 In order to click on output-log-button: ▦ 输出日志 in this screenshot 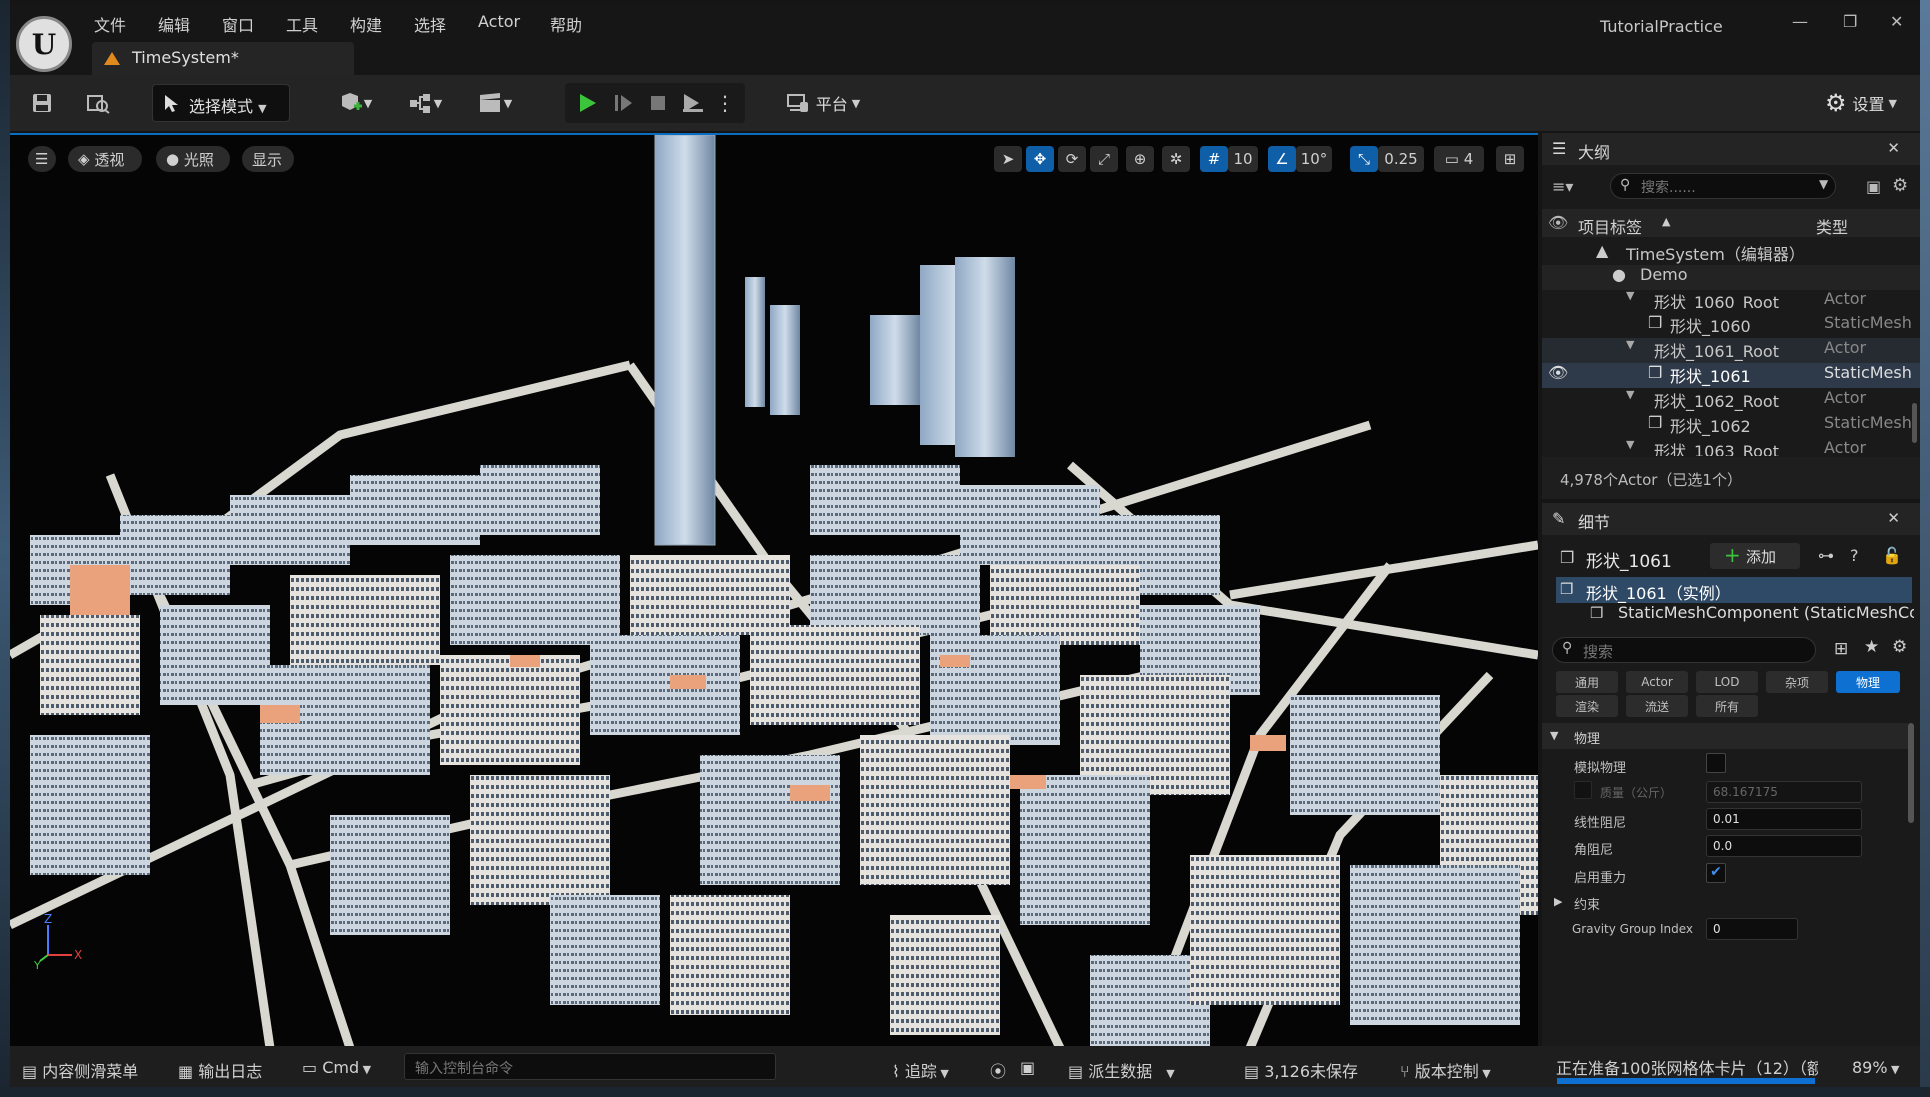, I will do `click(220, 1070)`.